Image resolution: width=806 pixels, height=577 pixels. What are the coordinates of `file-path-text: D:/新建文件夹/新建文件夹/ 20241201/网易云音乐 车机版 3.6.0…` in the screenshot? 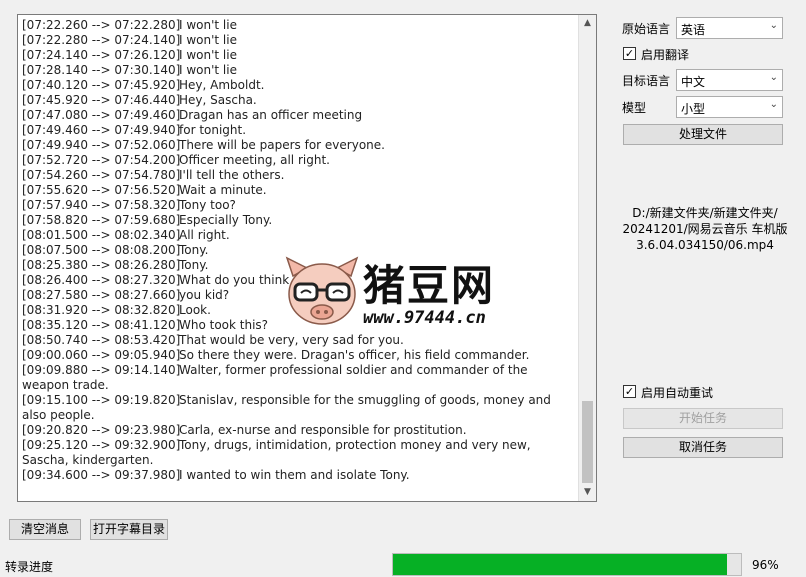 It's located at (705, 229).